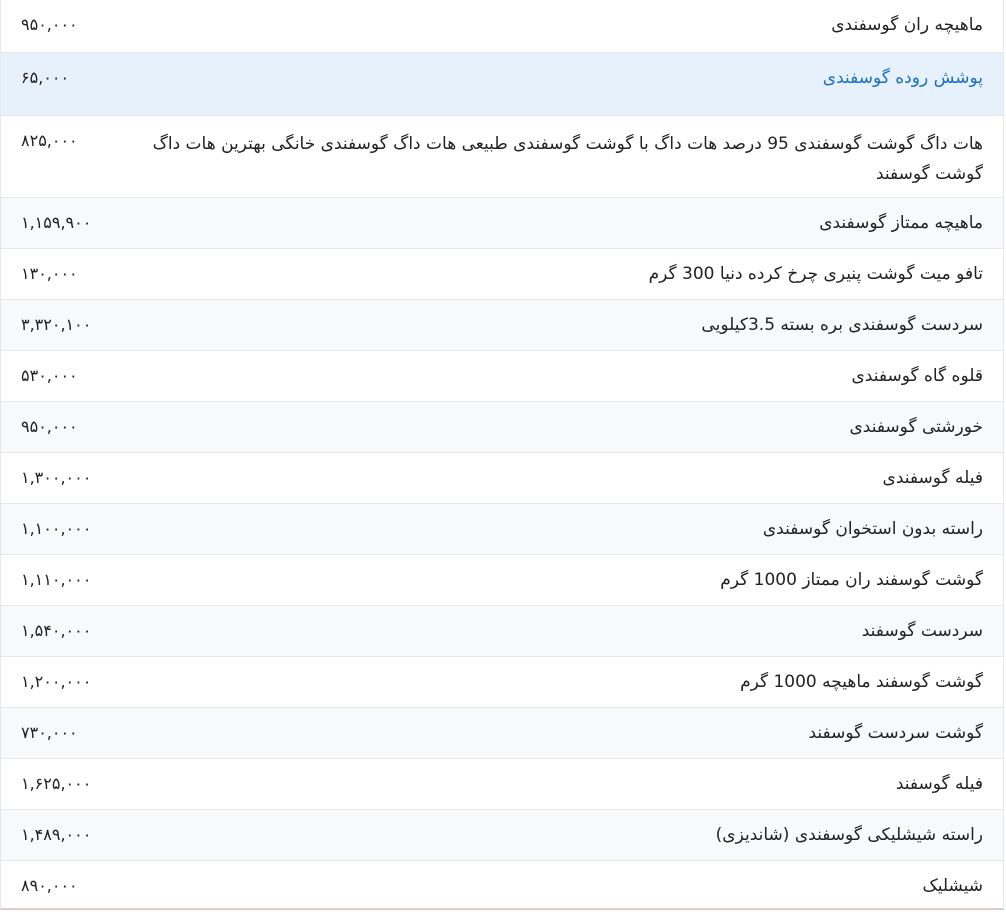 This screenshot has height=914, width=1006. What do you see at coordinates (502, 732) in the screenshot?
I see `table-row: ۷۳۰,۰۰۰ گوشت سردست گوسفند` at bounding box center [502, 732].